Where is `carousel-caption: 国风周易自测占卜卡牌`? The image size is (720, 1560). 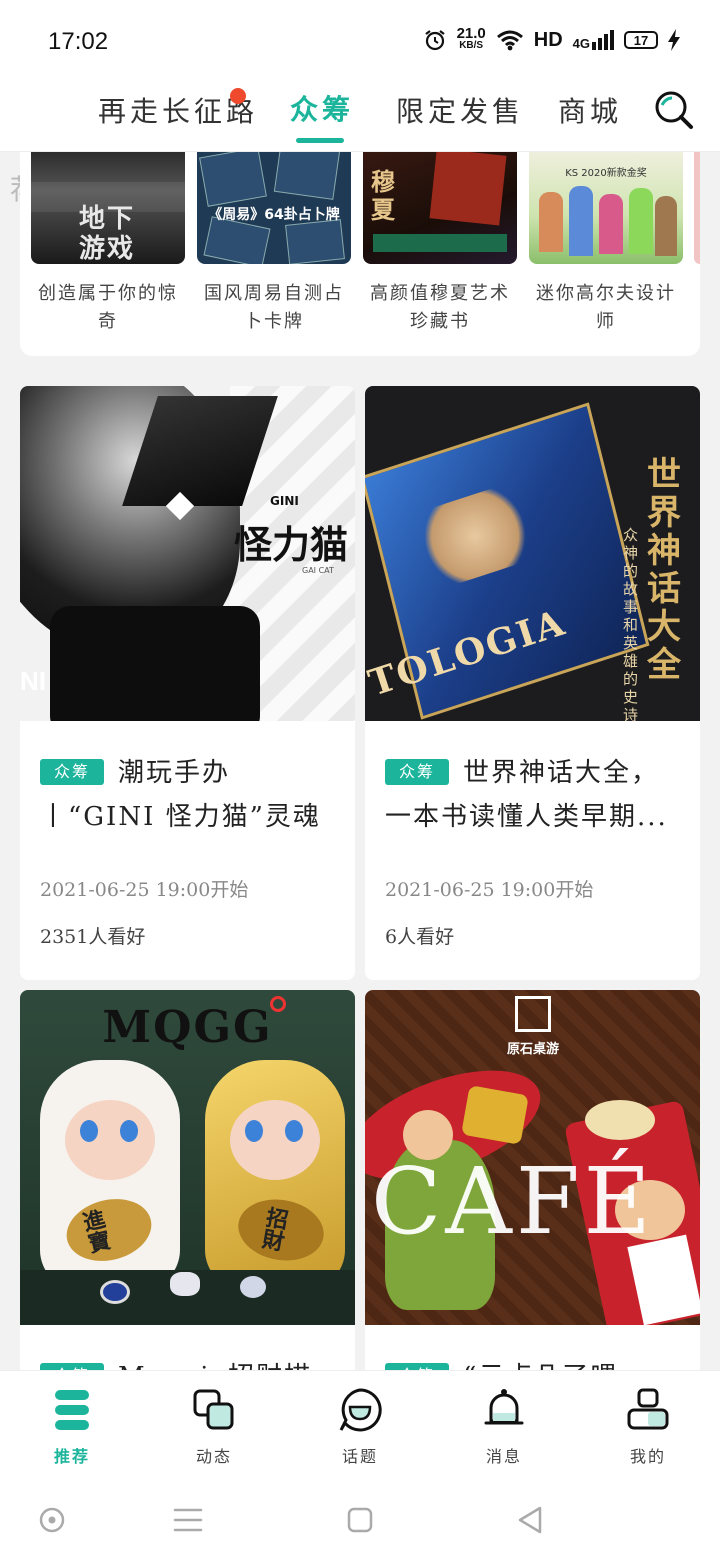
carousel-caption: 国风周易自测占卜卡牌 is located at coordinates (274, 307).